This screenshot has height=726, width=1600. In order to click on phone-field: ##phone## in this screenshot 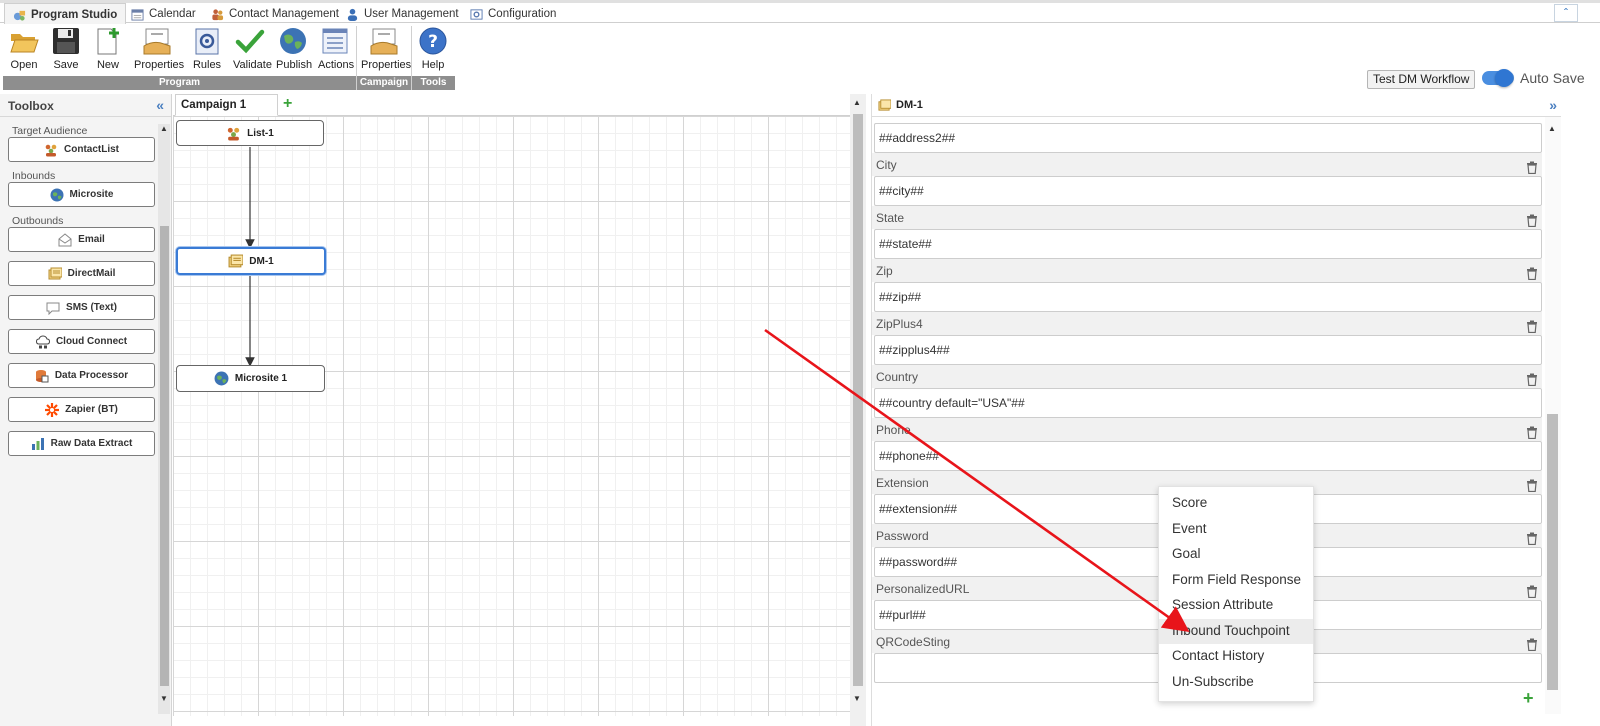, I will do `click(1208, 456)`.